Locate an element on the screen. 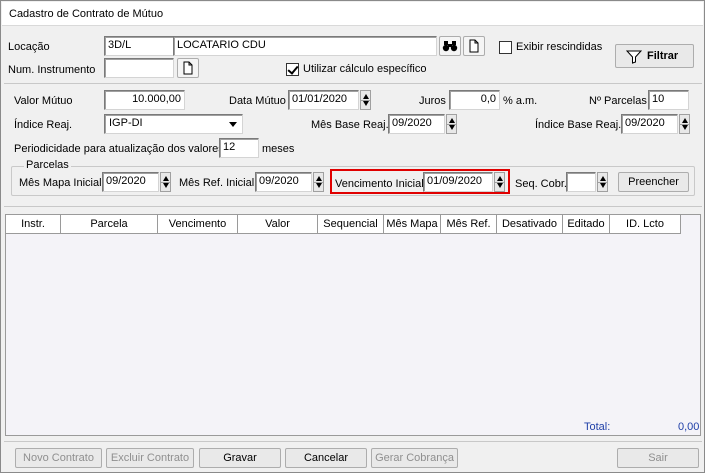 Image resolution: width=705 pixels, height=473 pixels. col-vencimento: Vencimento is located at coordinates (198, 224).